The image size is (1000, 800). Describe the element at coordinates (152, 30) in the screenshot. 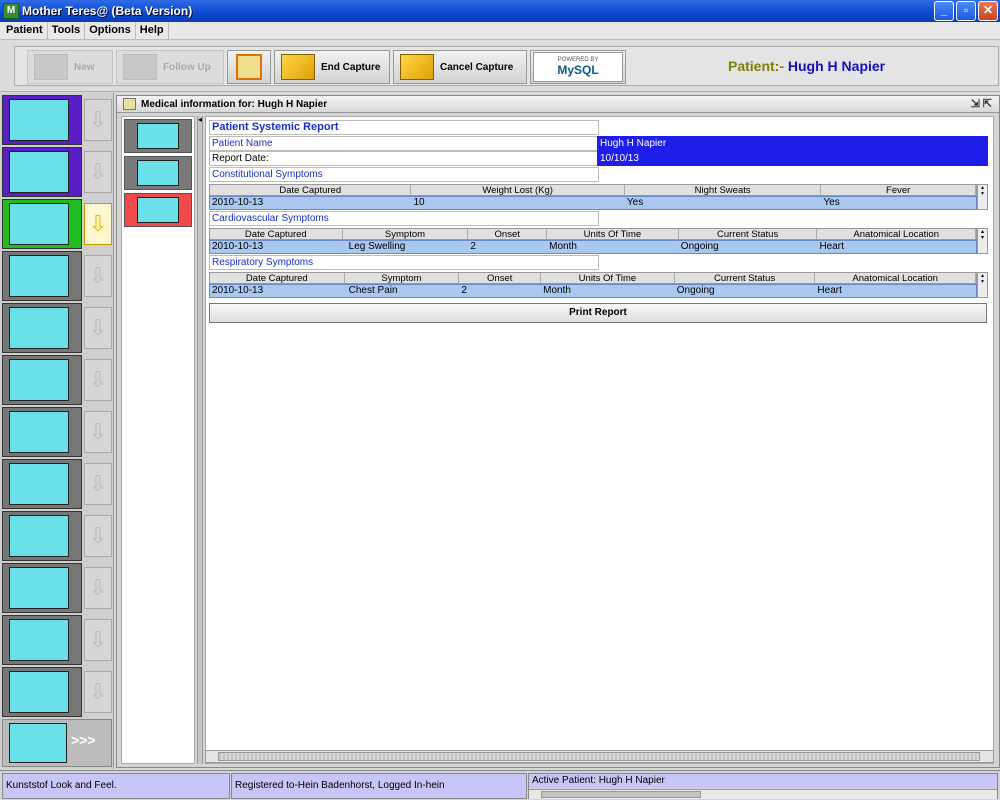

I see `menu-help: Help` at that location.